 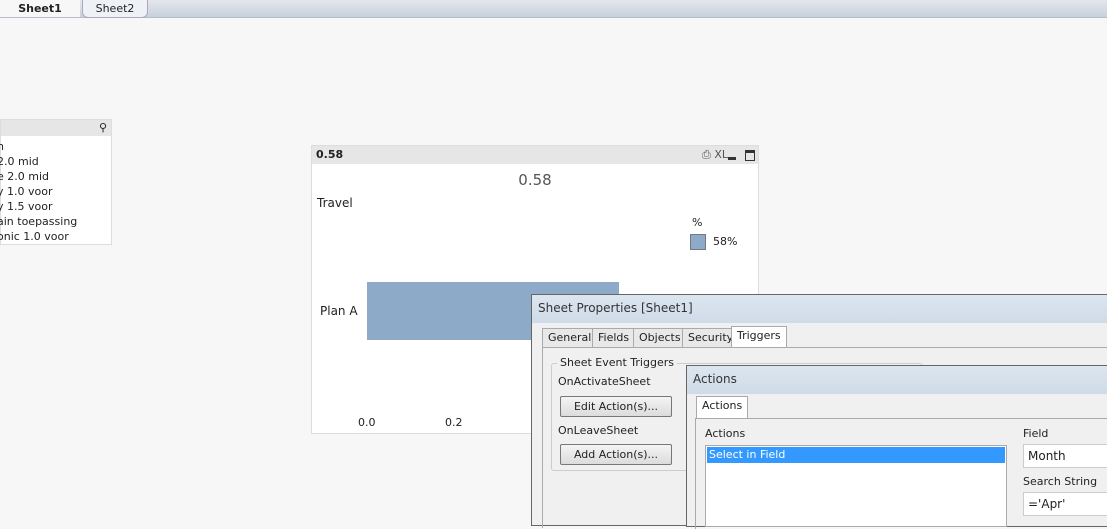 I want to click on actions-list: Select in Field, so click(x=856, y=486).